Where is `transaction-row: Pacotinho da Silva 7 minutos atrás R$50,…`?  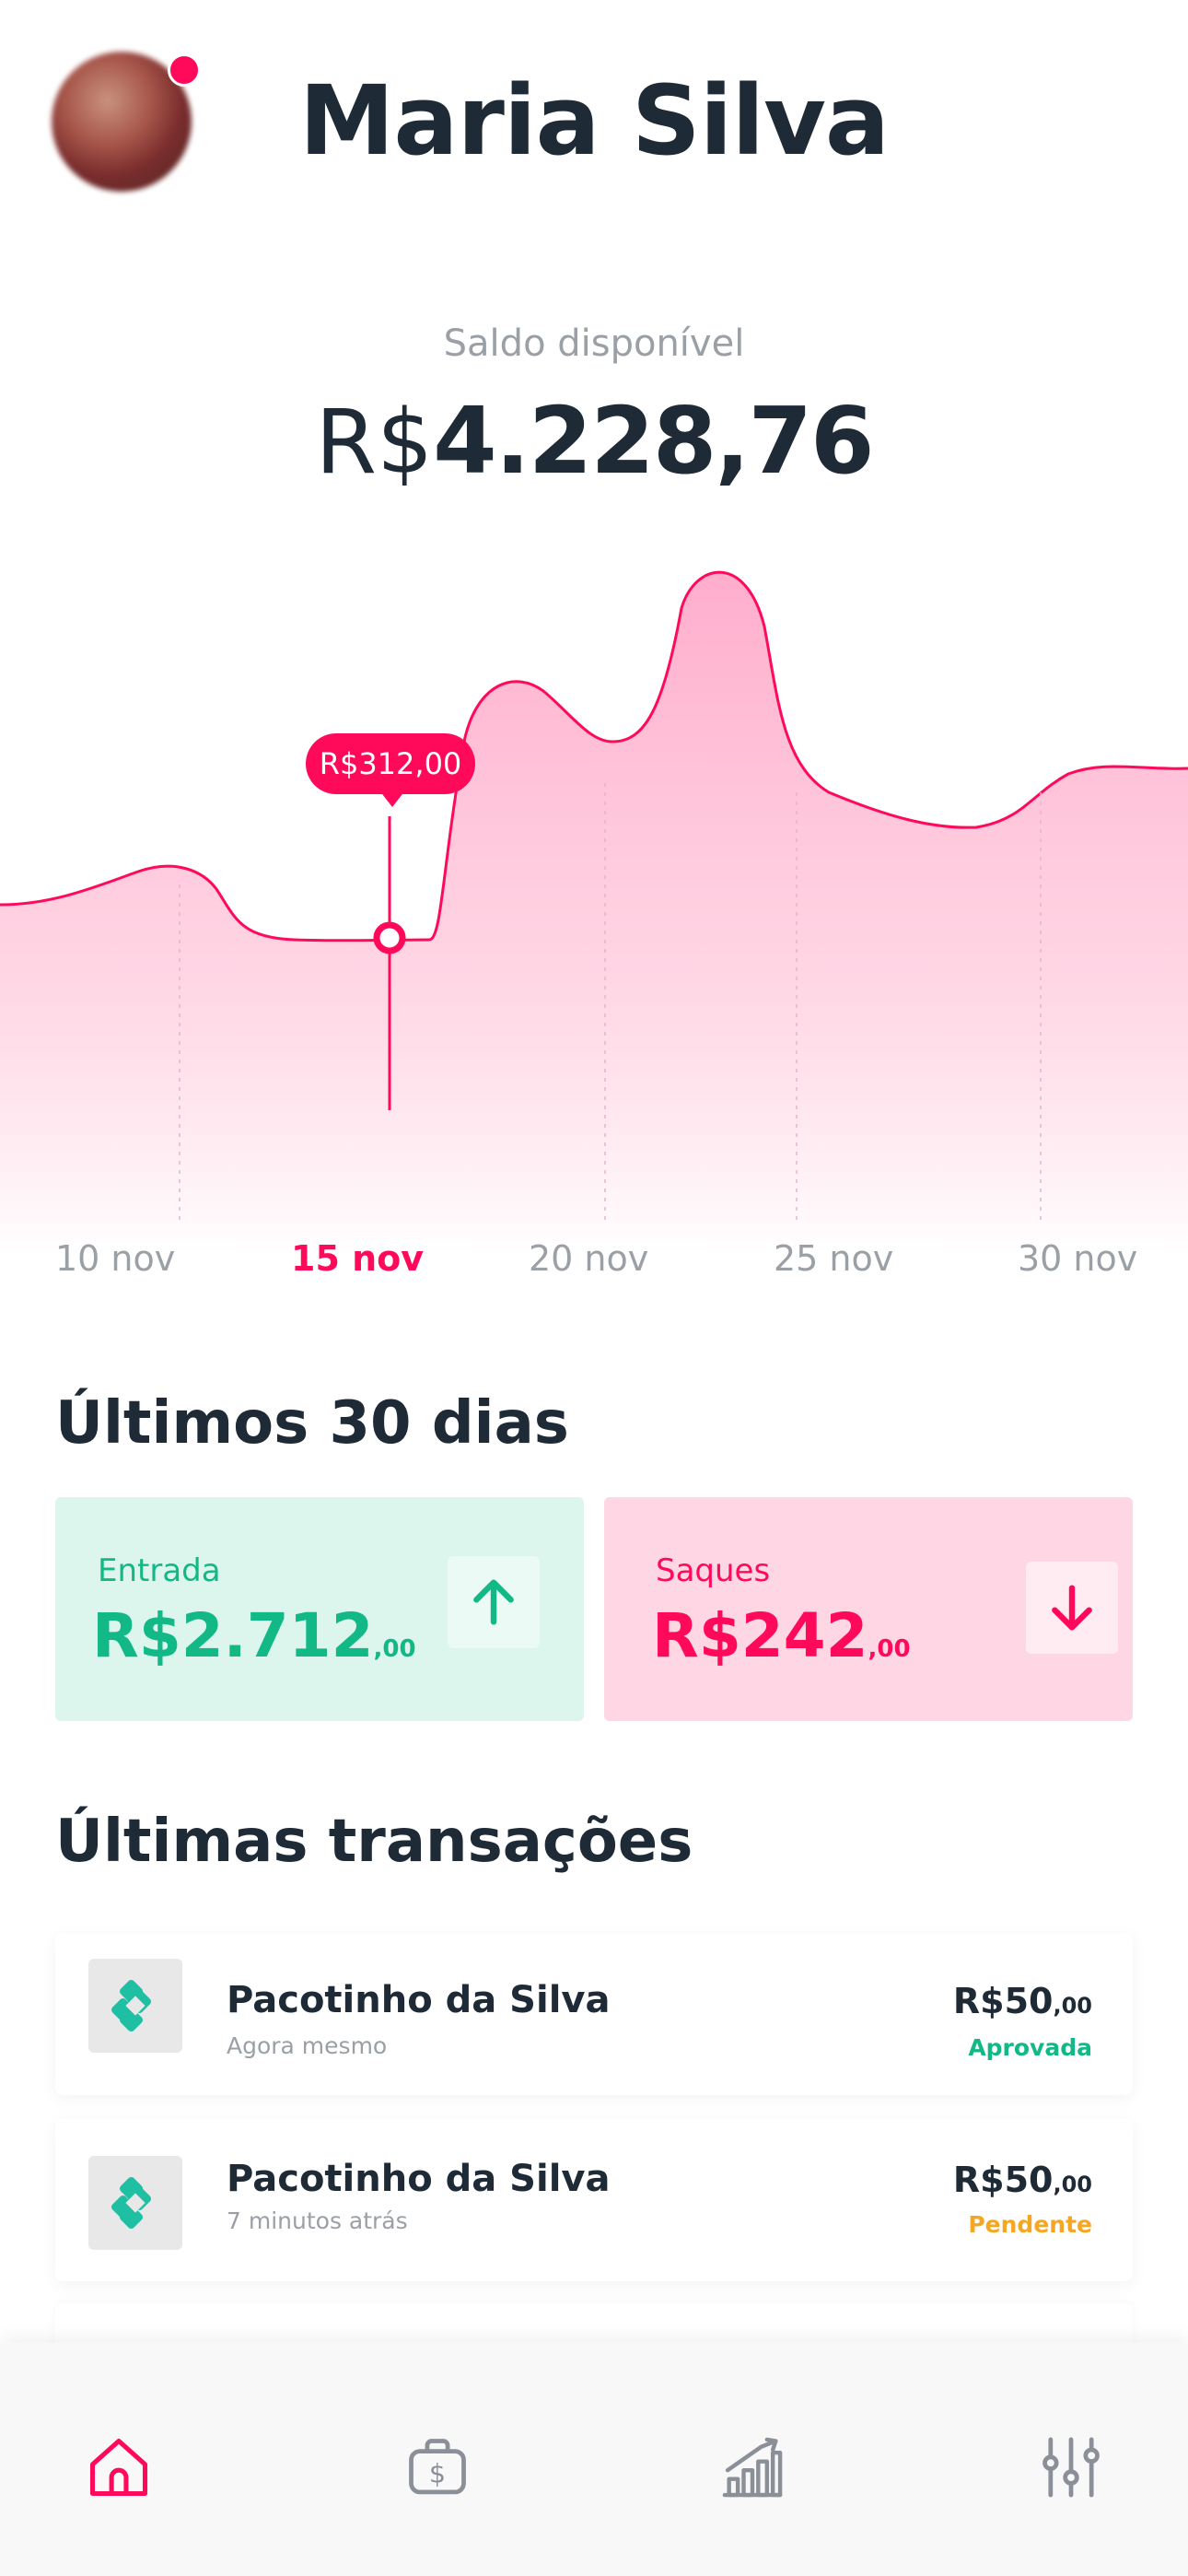
transaction-row: Pacotinho da Silva 7 minutos atrás R$50,… is located at coordinates (594, 2200).